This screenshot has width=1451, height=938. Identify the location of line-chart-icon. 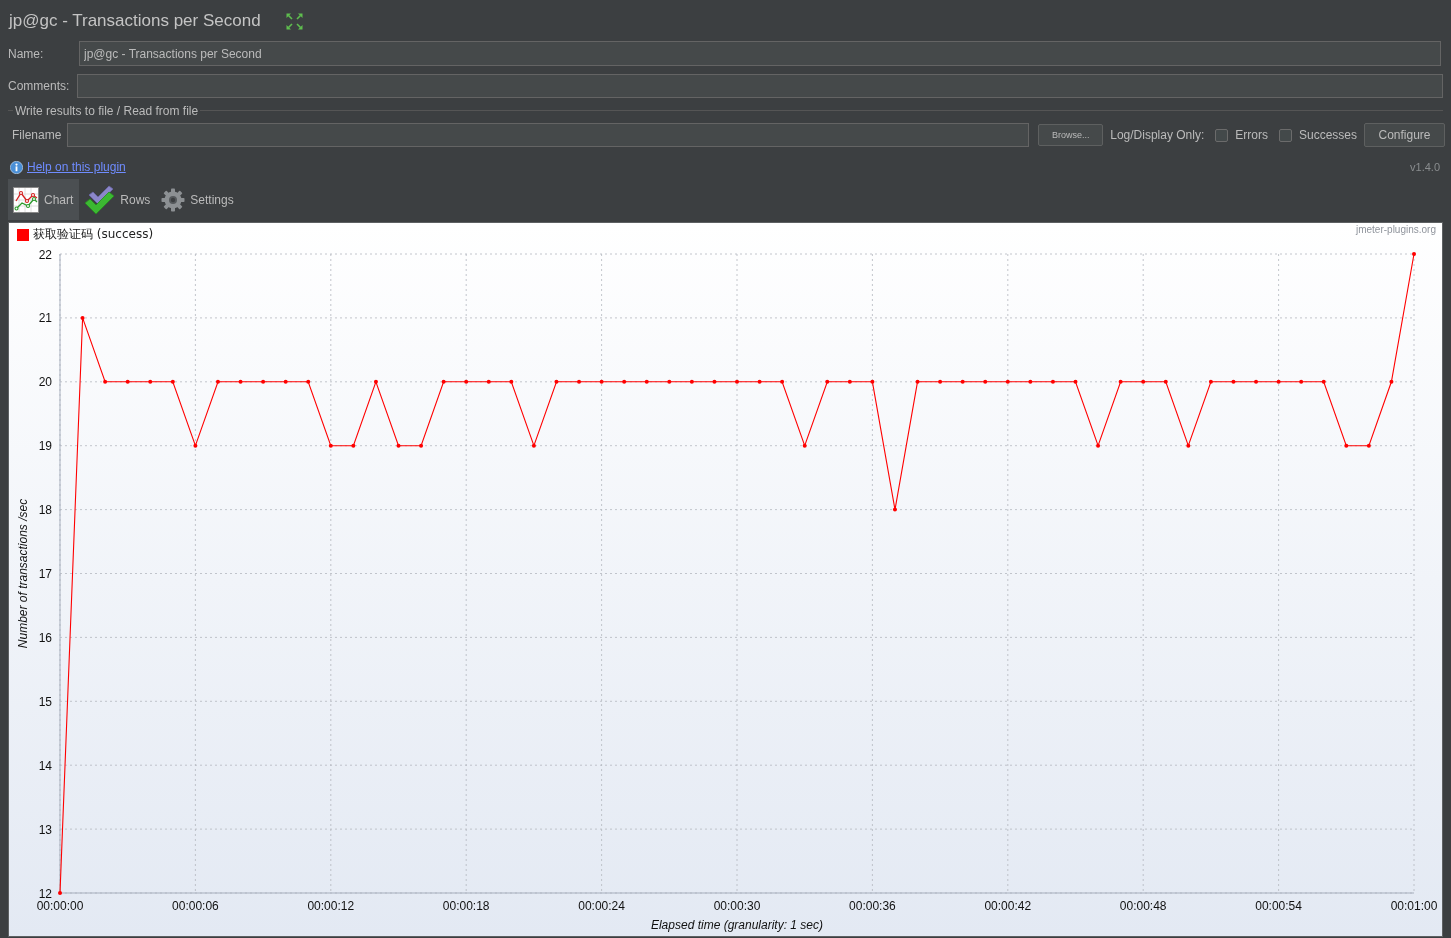
(26, 199).